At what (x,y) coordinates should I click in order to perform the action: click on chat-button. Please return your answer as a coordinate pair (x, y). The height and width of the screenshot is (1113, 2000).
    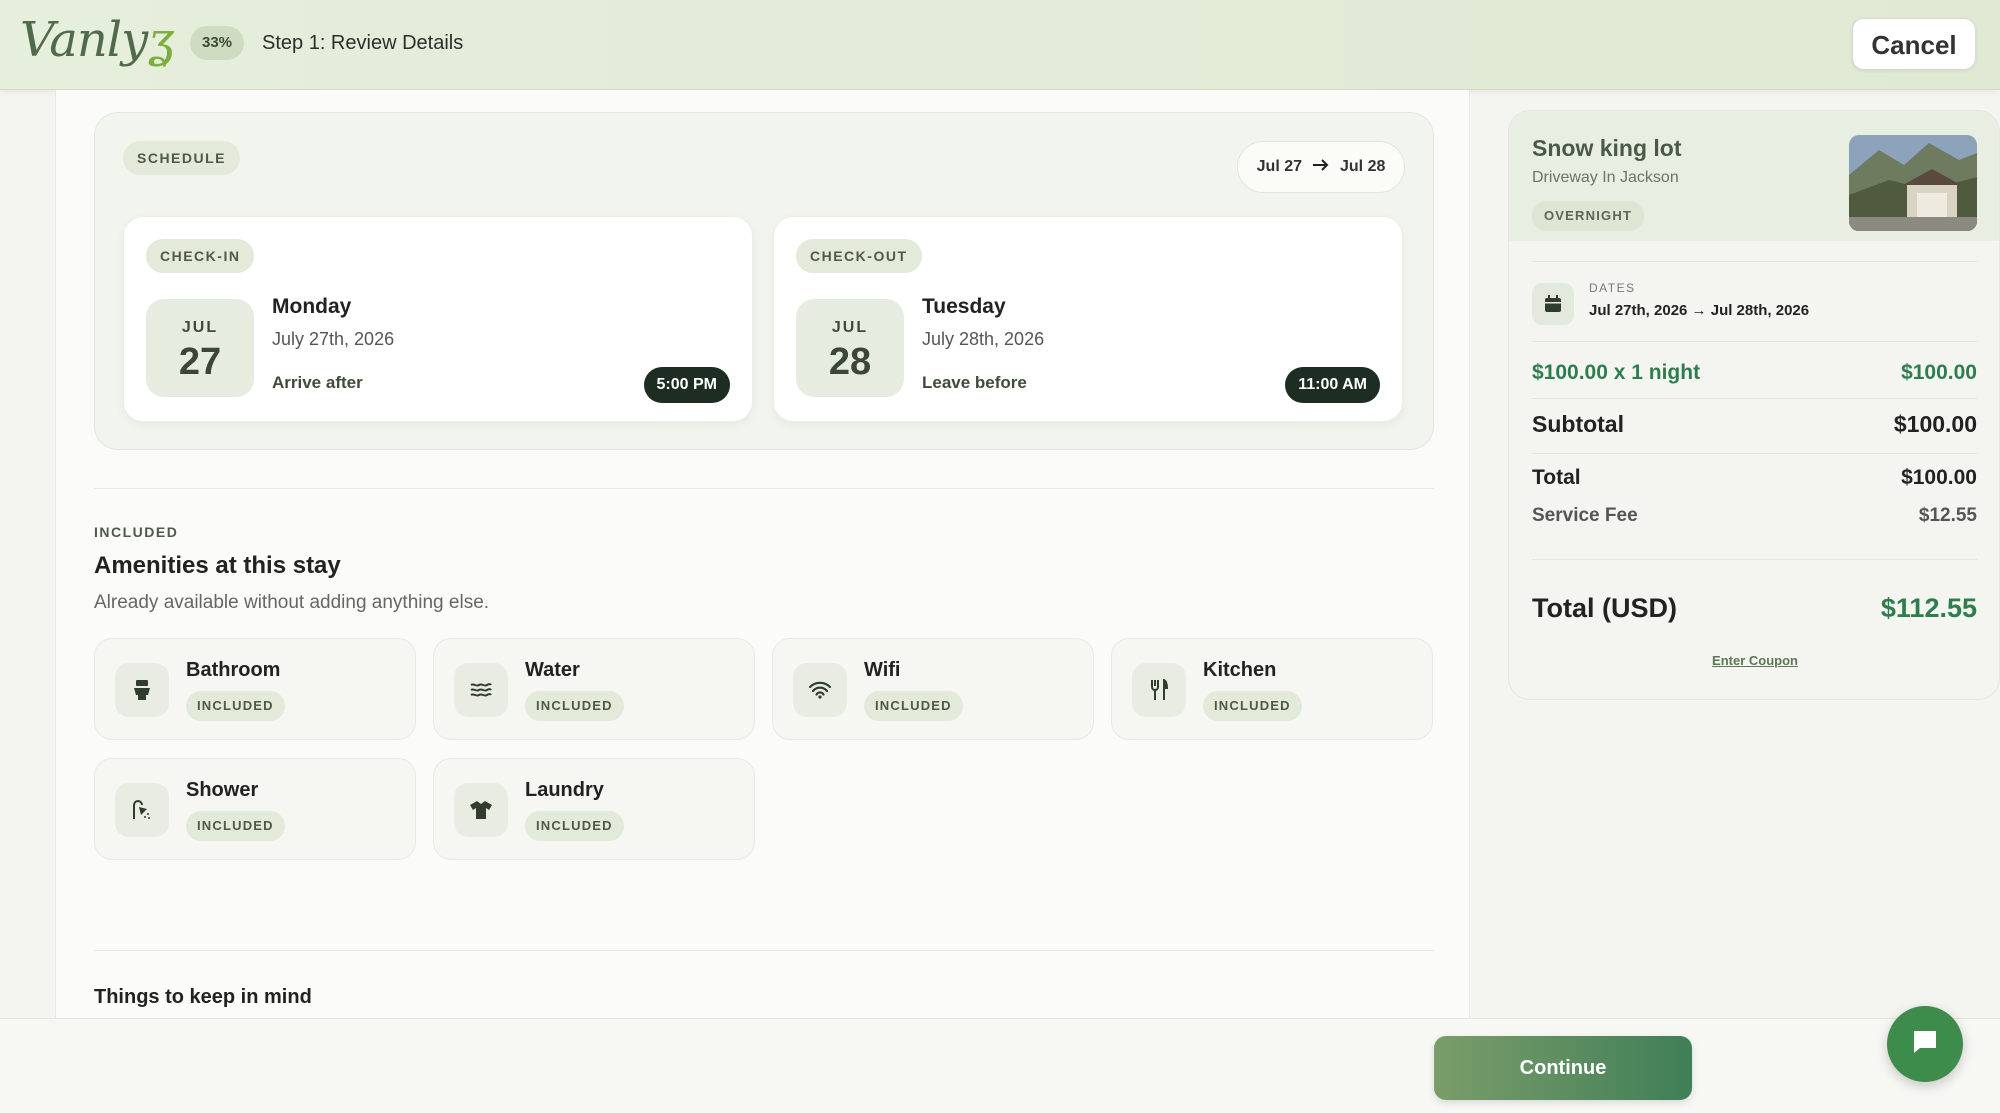
    Looking at the image, I should click on (1925, 1044).